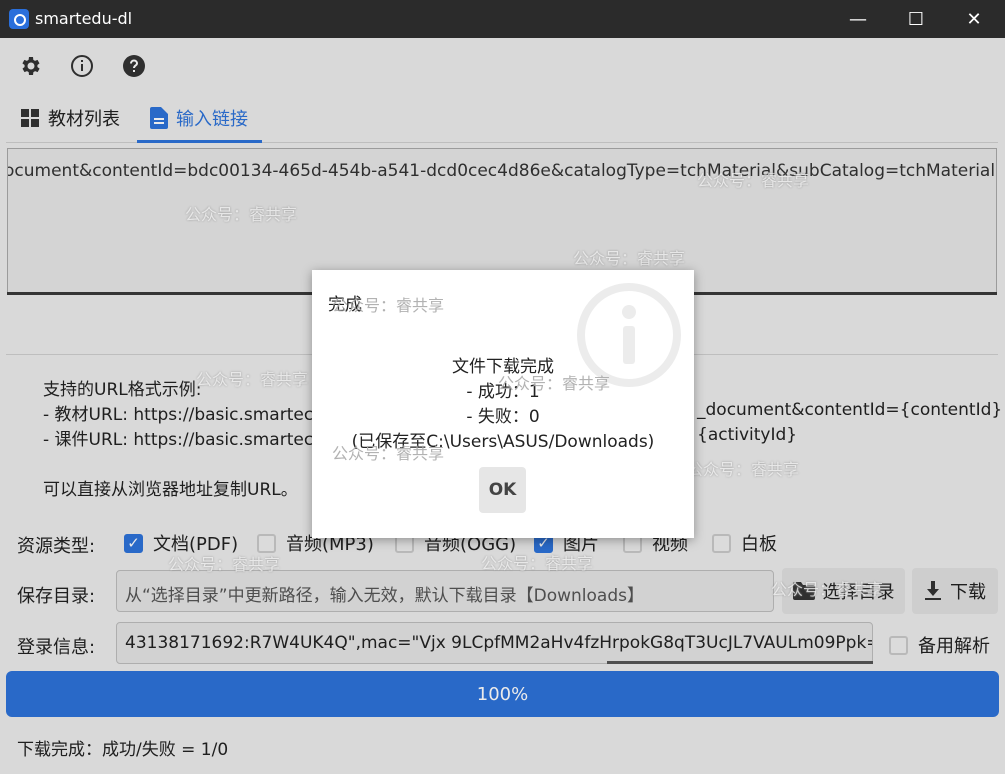 This screenshot has height=774, width=1005. Describe the element at coordinates (502, 490) in the screenshot. I see `dialog-ok-button: OK` at that location.